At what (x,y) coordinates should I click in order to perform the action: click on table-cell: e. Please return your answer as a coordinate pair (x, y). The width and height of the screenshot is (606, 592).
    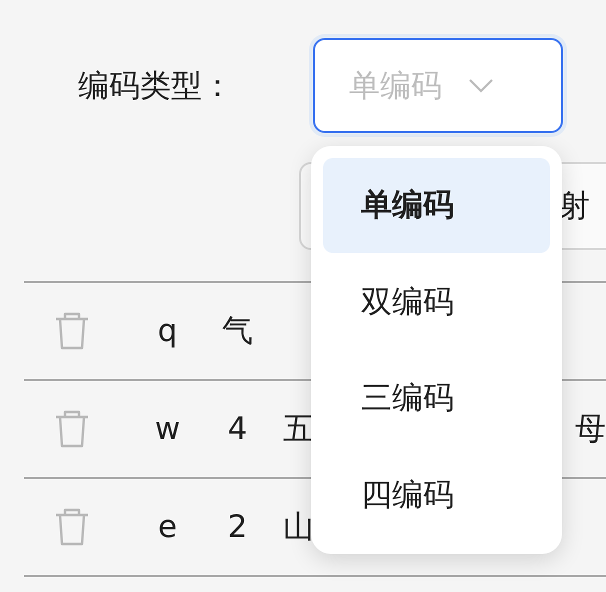
    Looking at the image, I should click on (168, 527).